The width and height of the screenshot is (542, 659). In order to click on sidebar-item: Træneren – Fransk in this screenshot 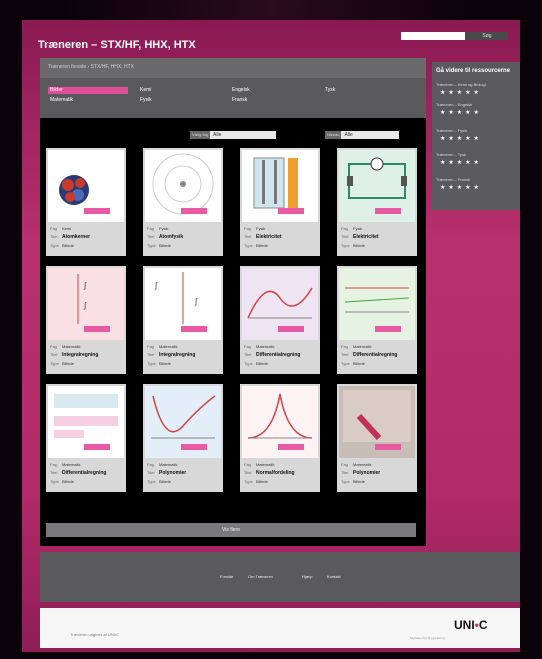, I will do `click(453, 179)`.